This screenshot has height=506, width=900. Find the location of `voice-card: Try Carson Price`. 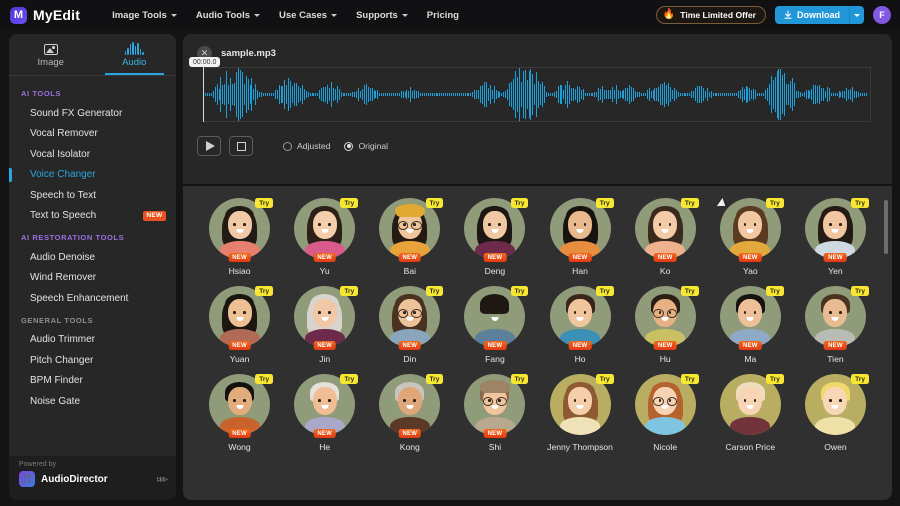

voice-card: Try Carson Price is located at coordinates (750, 413).